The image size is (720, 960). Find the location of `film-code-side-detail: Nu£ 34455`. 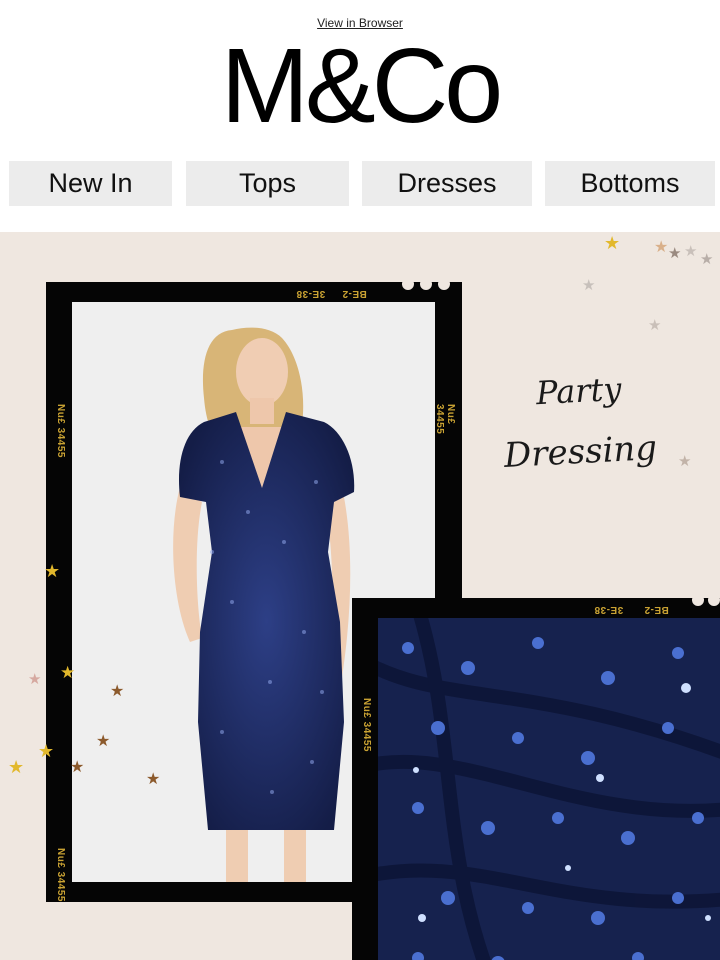

film-code-side-detail: Nu£ 34455 is located at coordinates (366, 725).